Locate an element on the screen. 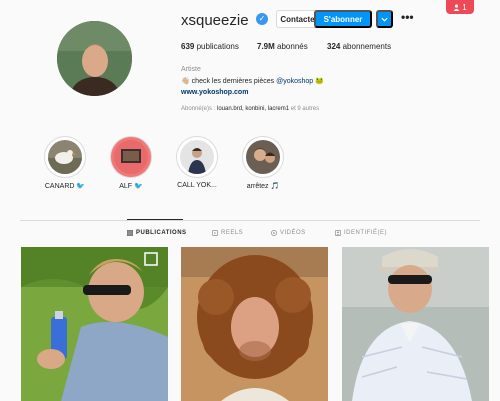 Image resolution: width=500 pixels, height=401 pixels. notification-badge: 1 is located at coordinates (460, 7).